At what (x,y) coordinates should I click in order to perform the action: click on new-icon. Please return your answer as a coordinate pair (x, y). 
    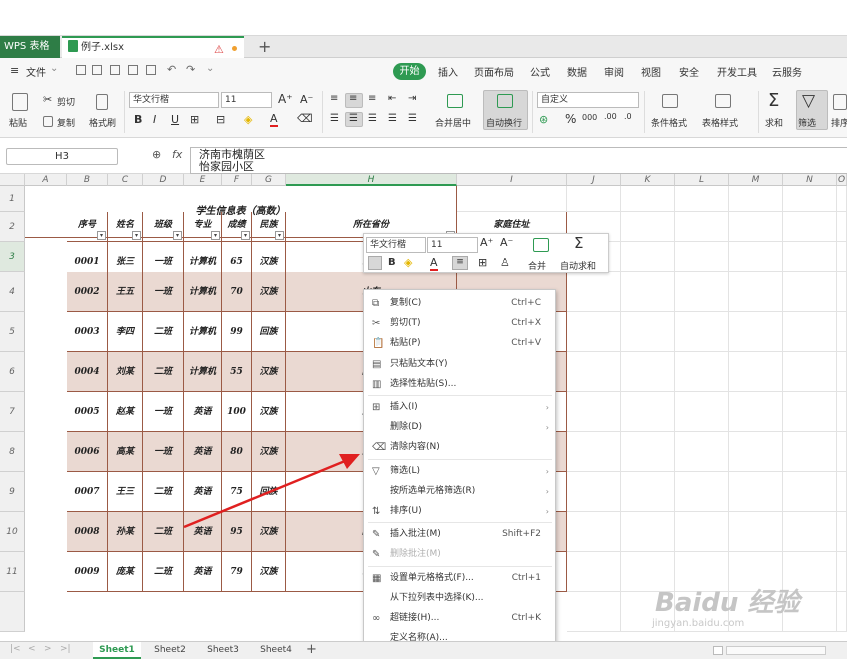
    Looking at the image, I should click on (81, 70).